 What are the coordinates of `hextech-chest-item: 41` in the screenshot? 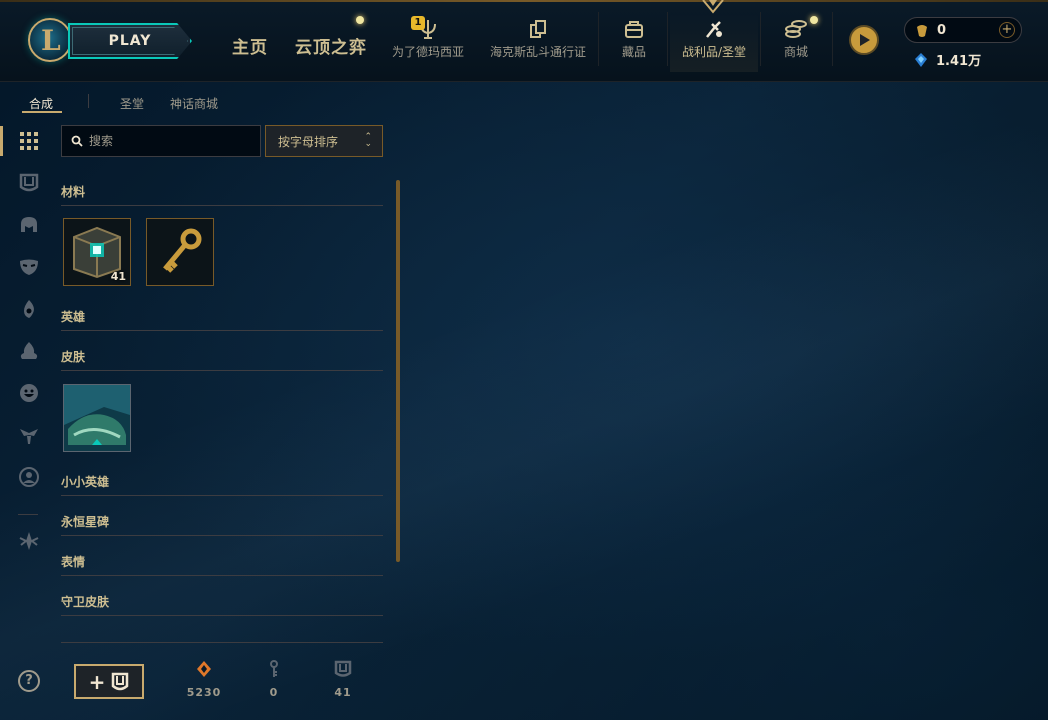 It's located at (97, 252).